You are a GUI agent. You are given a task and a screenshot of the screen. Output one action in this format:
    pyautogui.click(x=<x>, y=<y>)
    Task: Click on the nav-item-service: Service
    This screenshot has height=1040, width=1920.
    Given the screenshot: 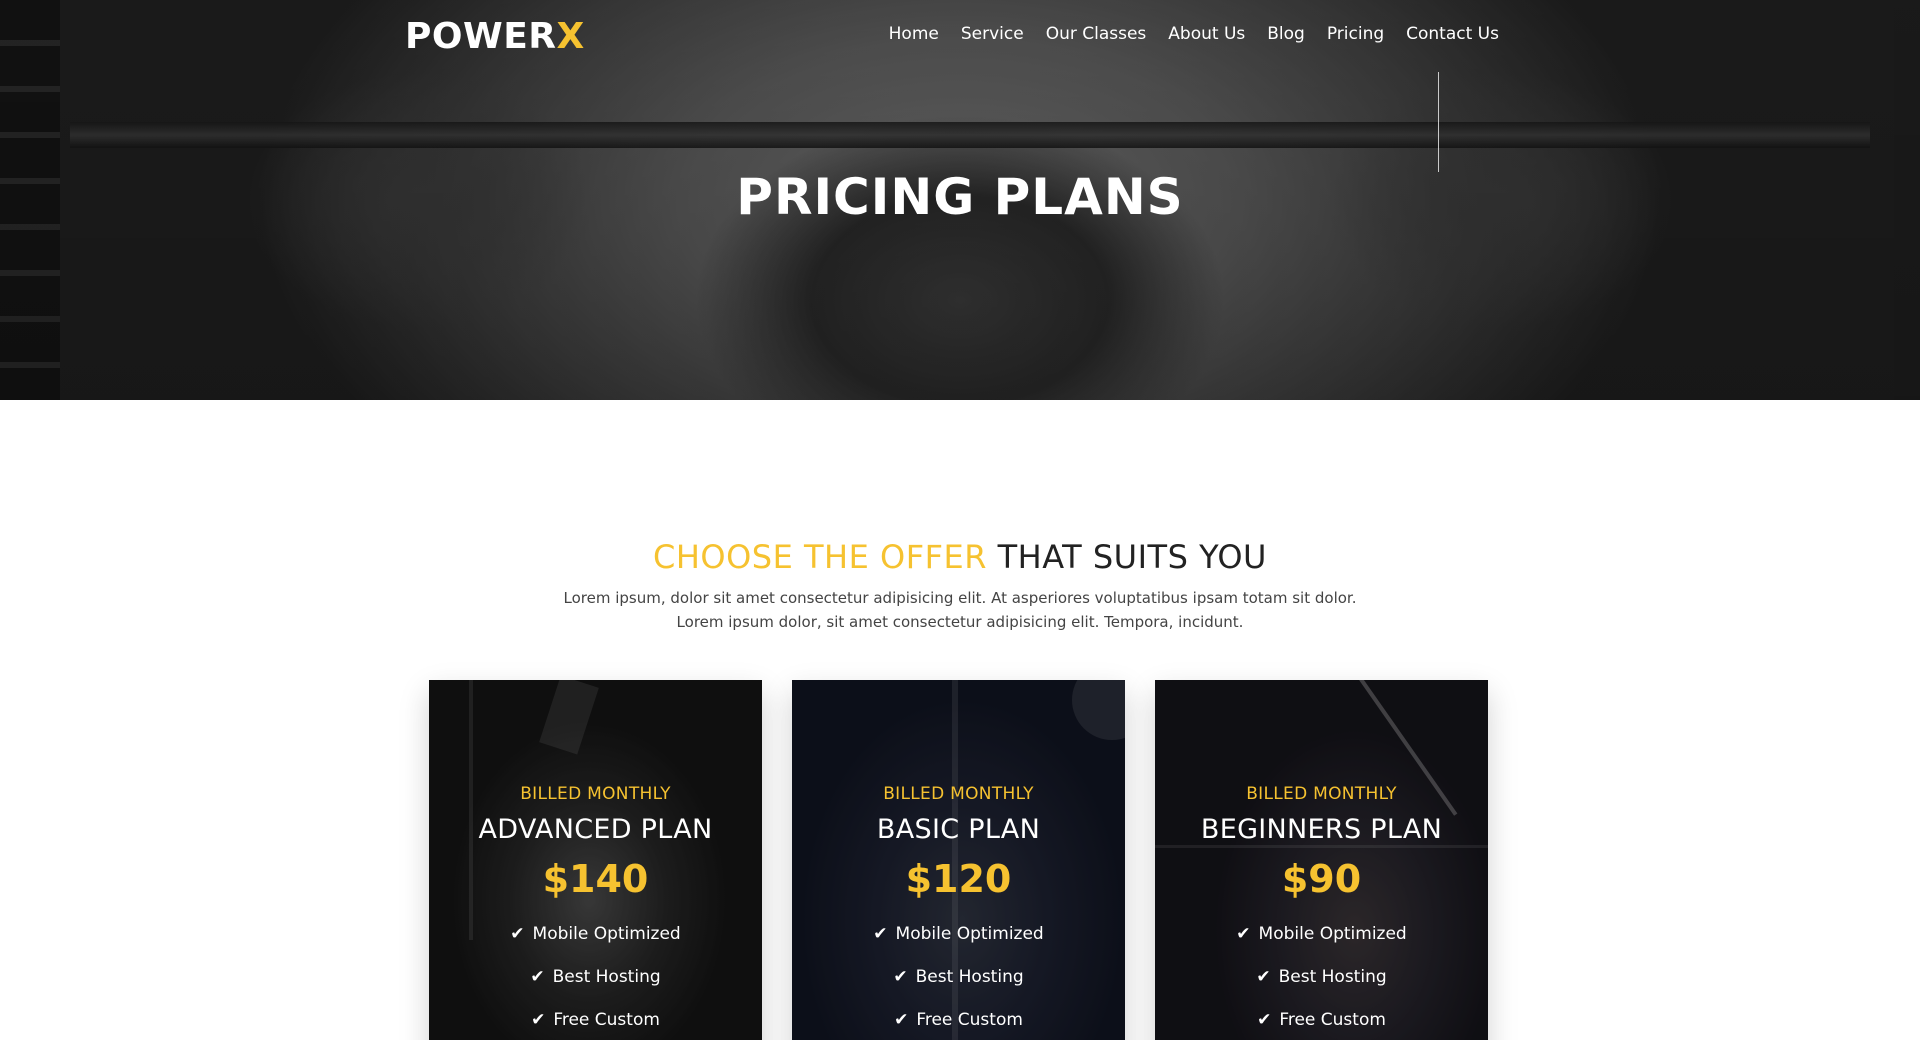 What is the action you would take?
    pyautogui.click(x=992, y=34)
    